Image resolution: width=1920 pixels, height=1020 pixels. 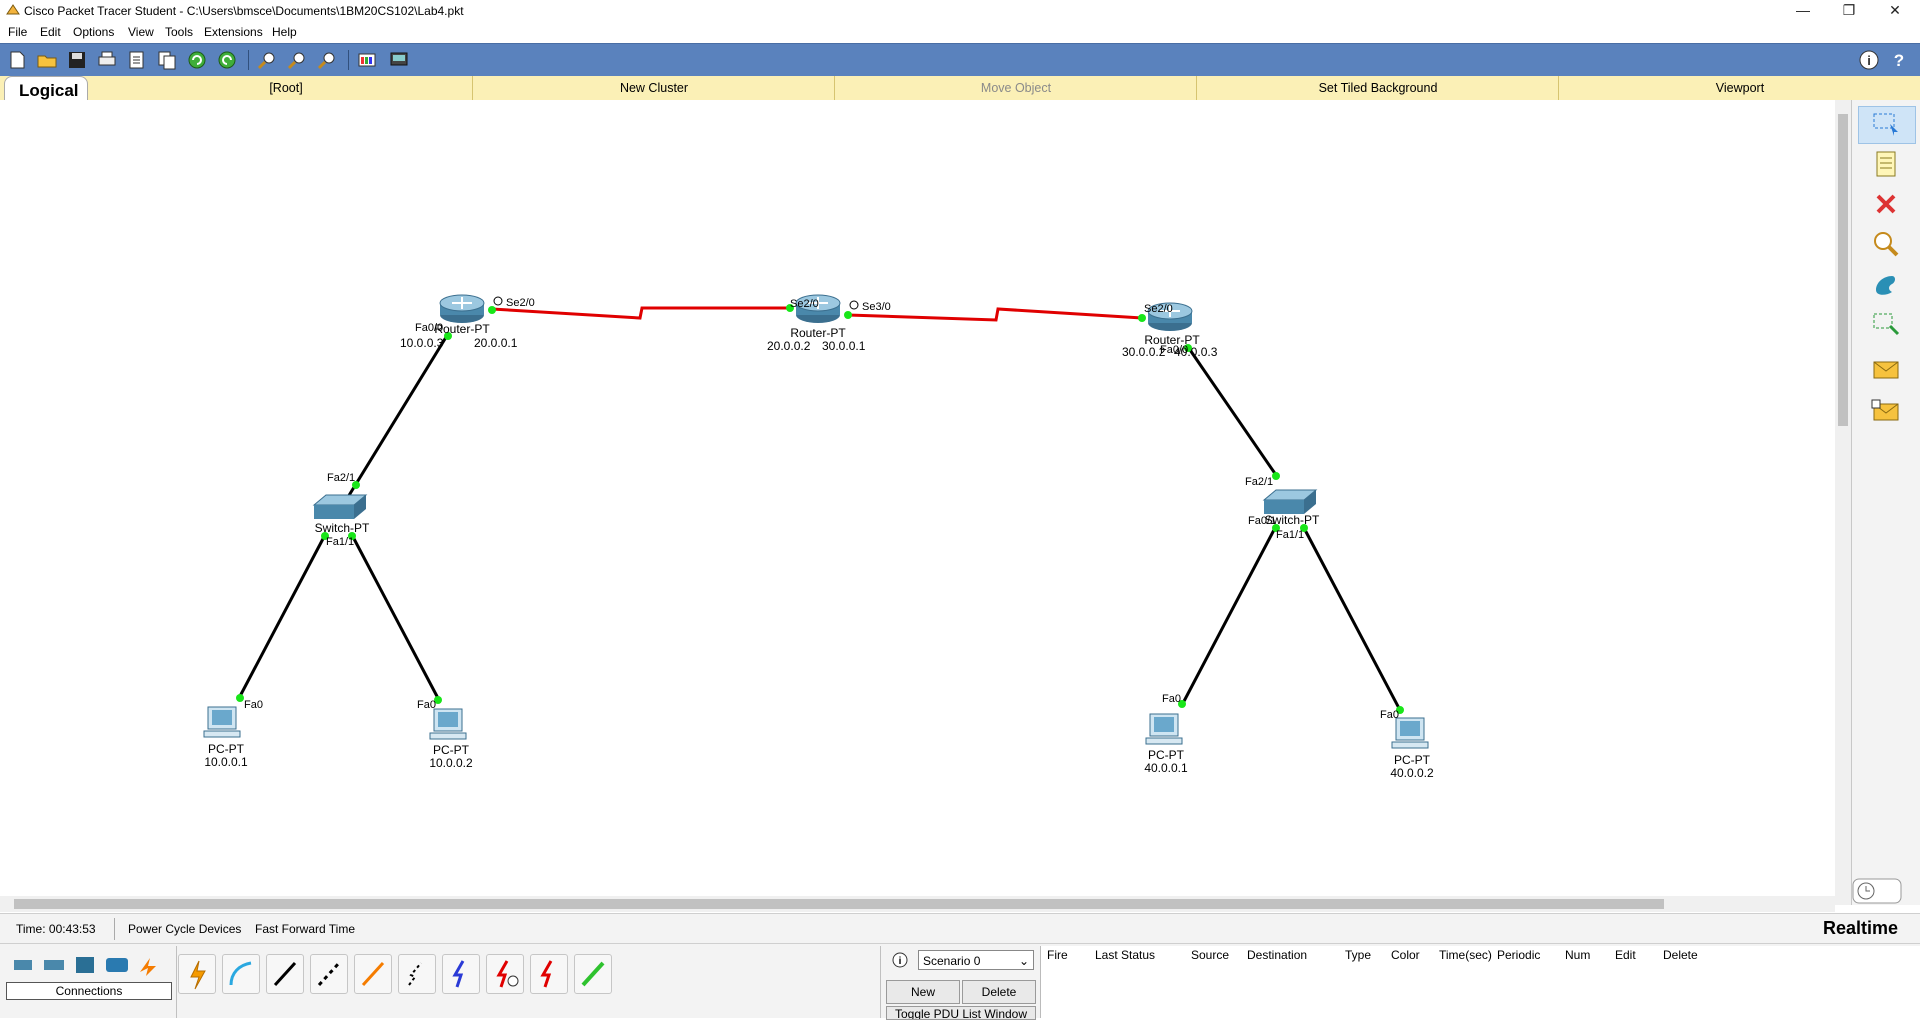 I want to click on fast-forward-button: Fast Forward Time, so click(x=305, y=929).